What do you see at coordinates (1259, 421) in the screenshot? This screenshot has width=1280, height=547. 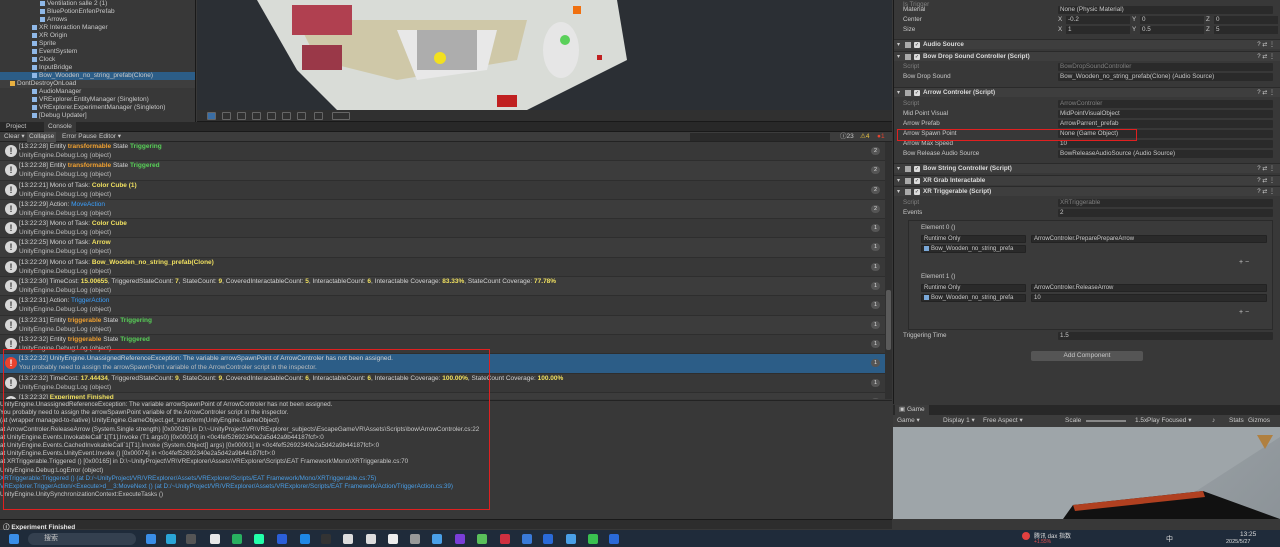 I see `gizmos-button: Gizmos` at bounding box center [1259, 421].